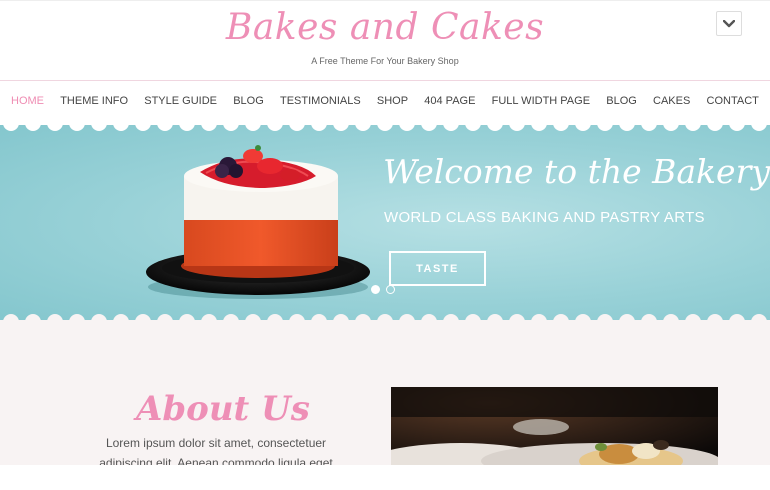 The width and height of the screenshot is (770, 490). I want to click on nav-item-cakes: CAKES, so click(671, 101).